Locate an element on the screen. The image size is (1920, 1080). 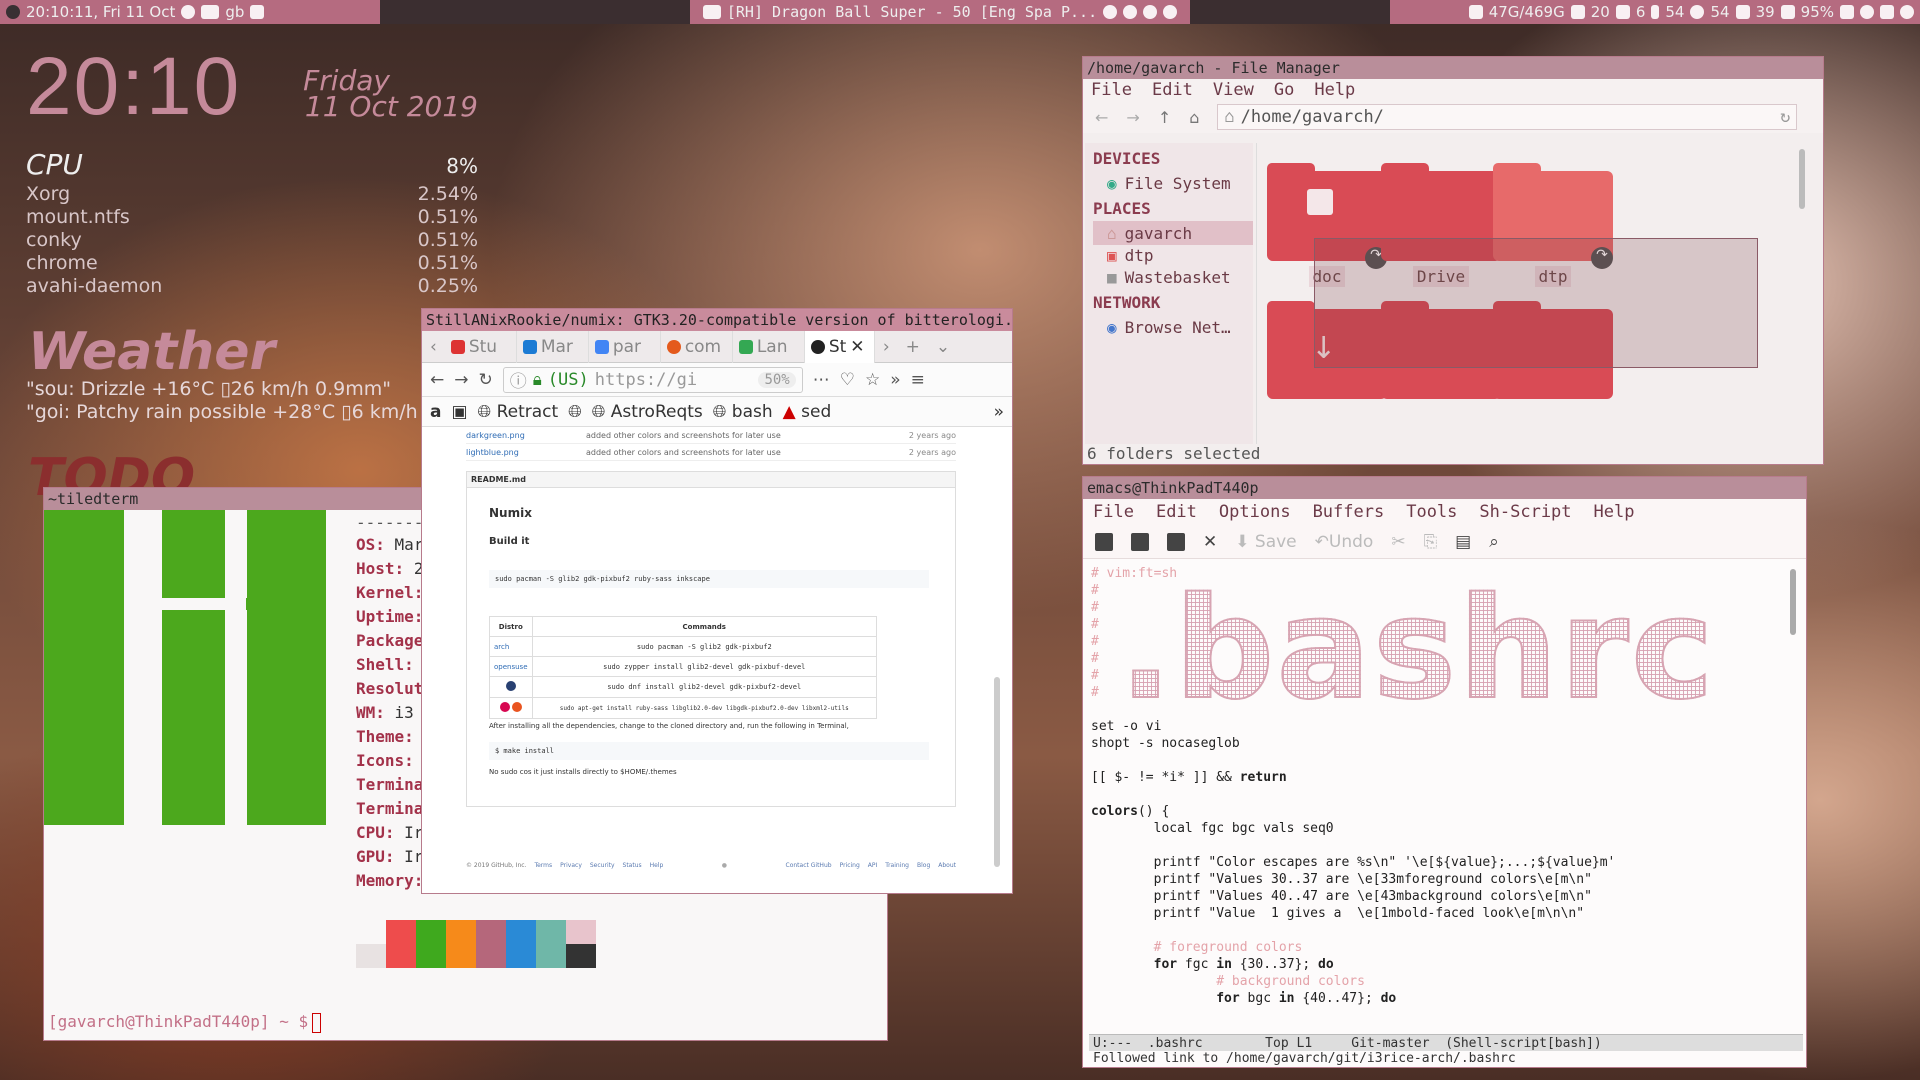
footer-link: About is located at coordinates (947, 865).